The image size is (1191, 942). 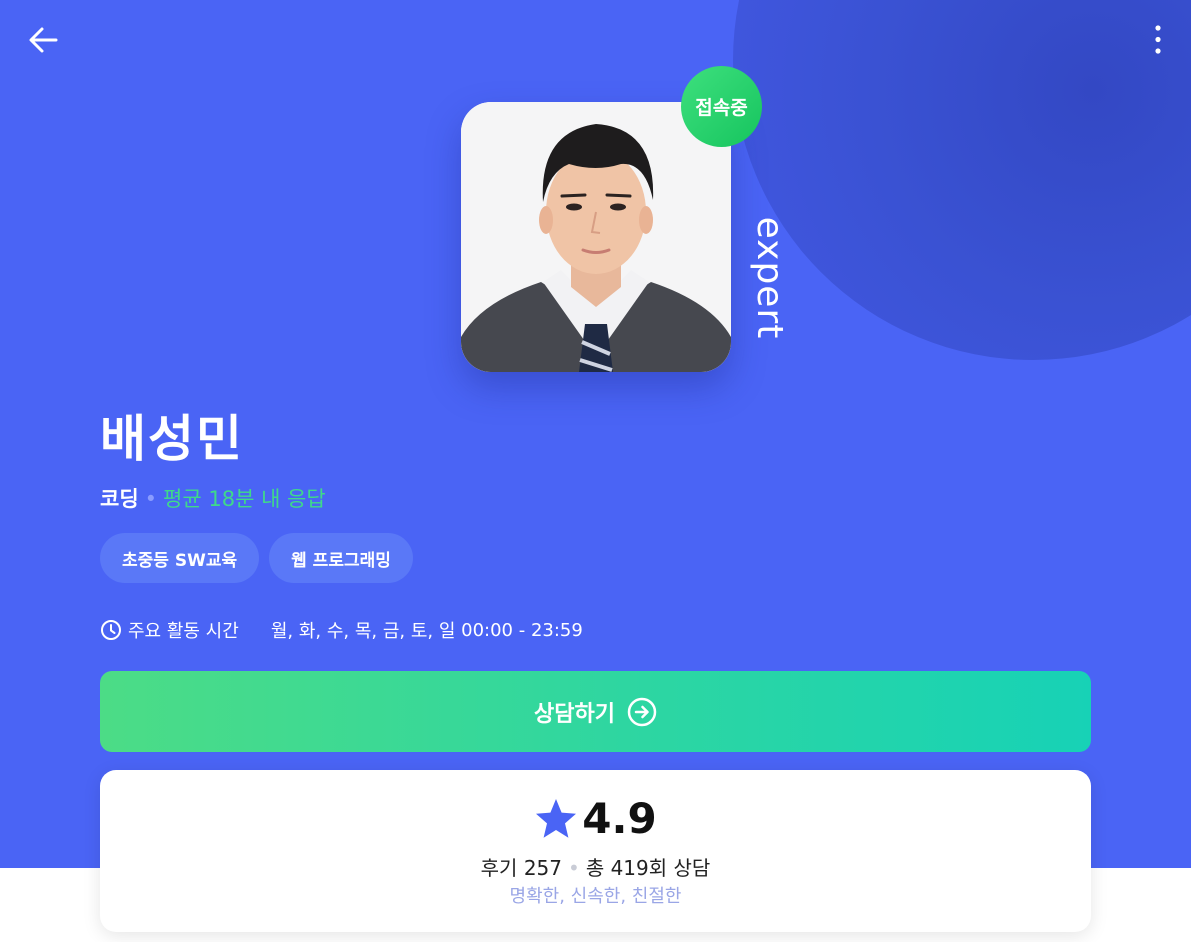 I want to click on total-suffix: 회 상담, so click(x=679, y=868).